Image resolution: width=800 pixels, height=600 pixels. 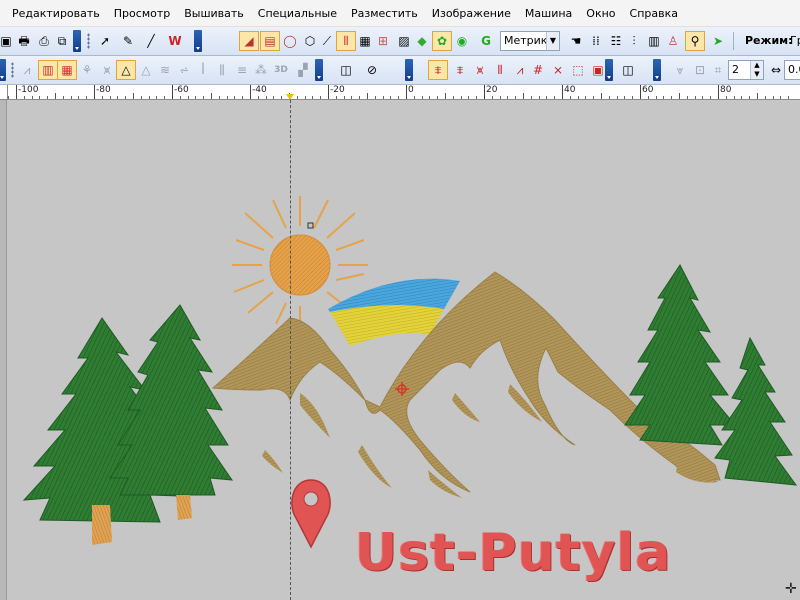 I want to click on zigzag-icon: ≋, so click(x=165, y=70).